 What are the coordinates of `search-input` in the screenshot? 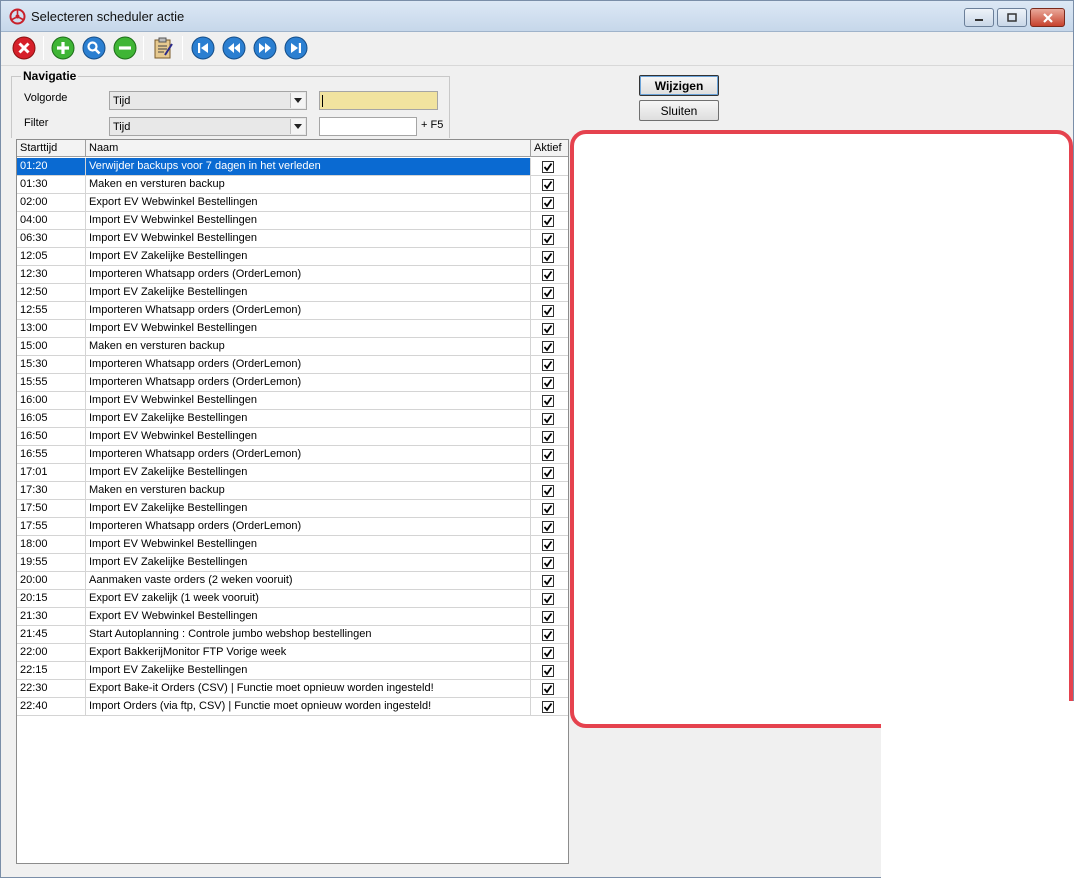 It's located at (378, 100).